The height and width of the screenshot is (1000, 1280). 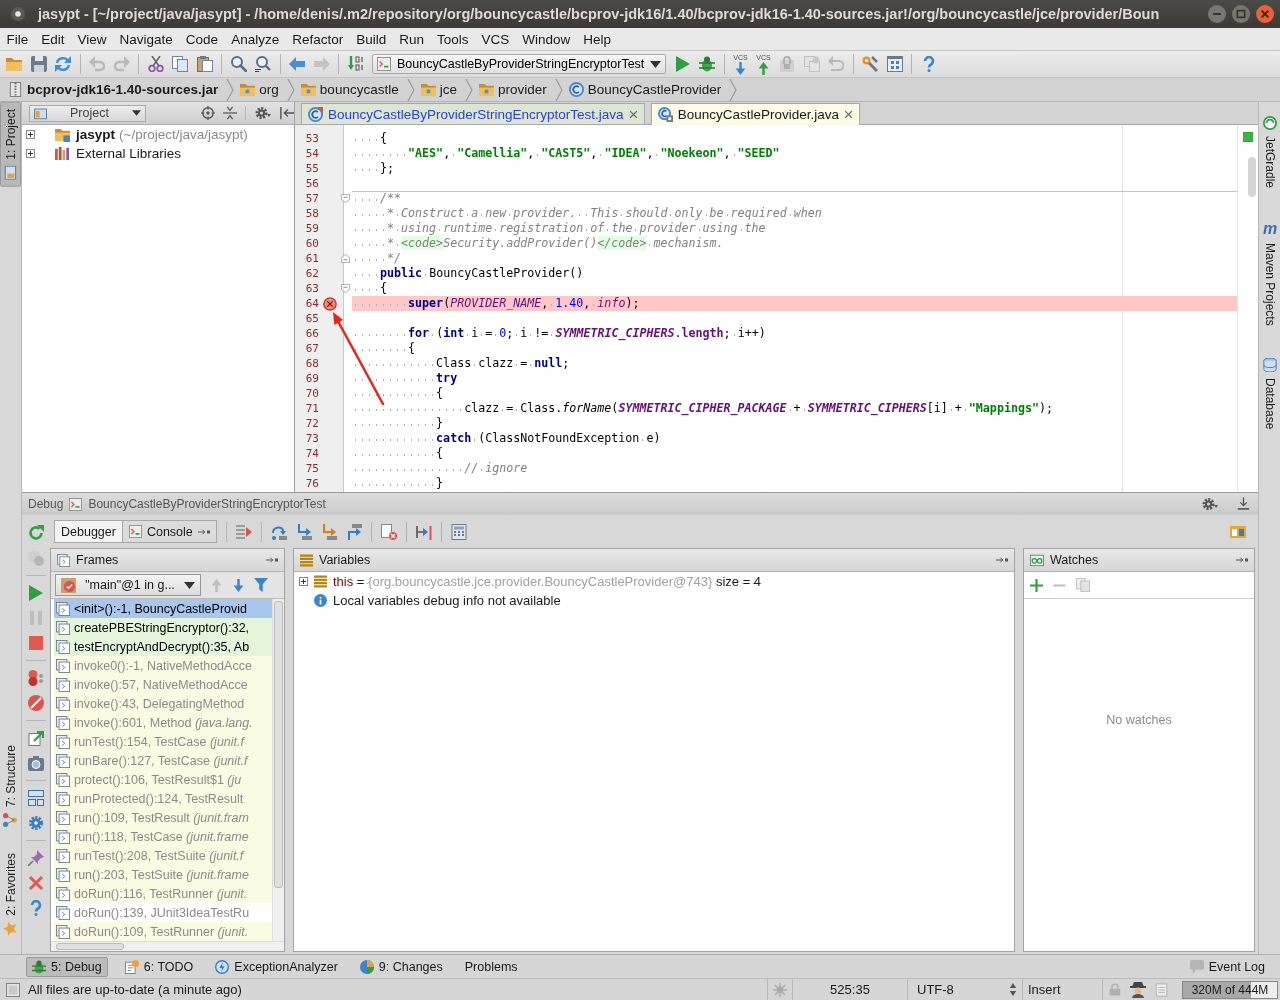 I want to click on event-log-button: Event Log, so click(x=1227, y=966).